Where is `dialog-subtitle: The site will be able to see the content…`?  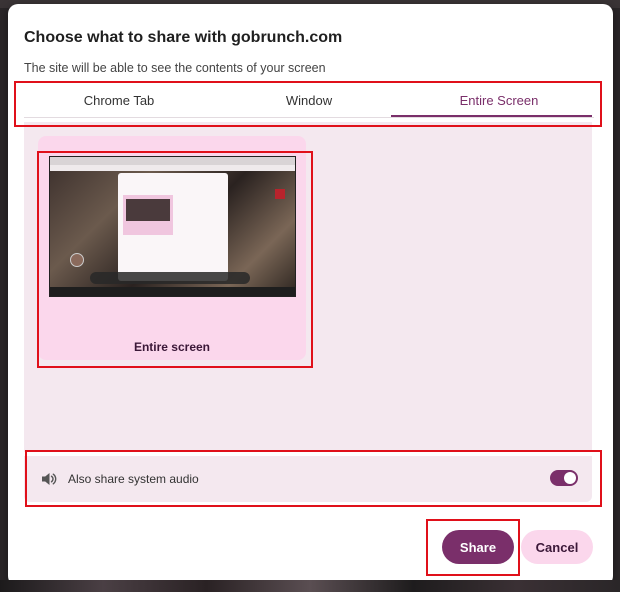
dialog-subtitle: The site will be able to see the content… is located at coordinates (175, 68).